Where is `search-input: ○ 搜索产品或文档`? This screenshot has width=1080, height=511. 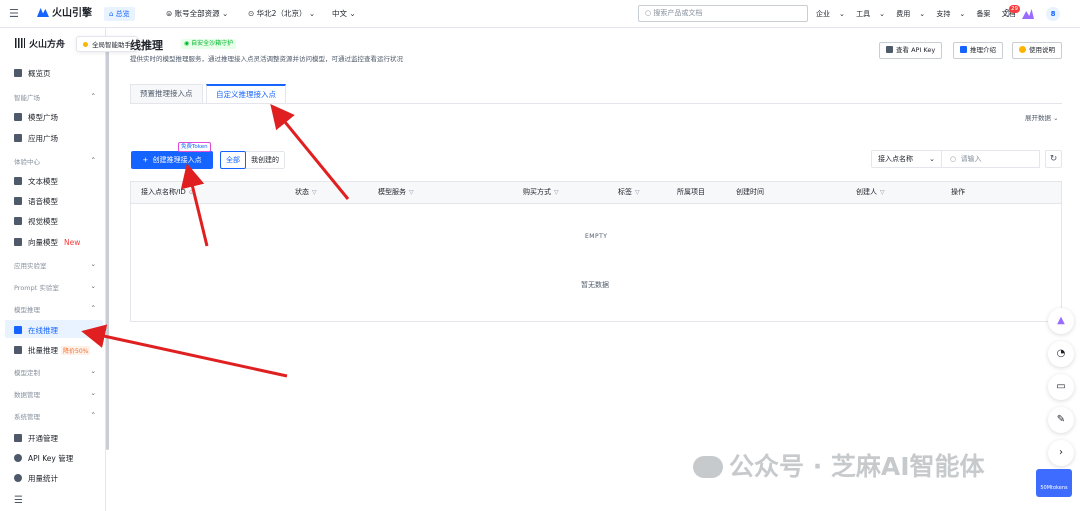
search-input: ○ 搜索产品或文档 is located at coordinates (723, 13).